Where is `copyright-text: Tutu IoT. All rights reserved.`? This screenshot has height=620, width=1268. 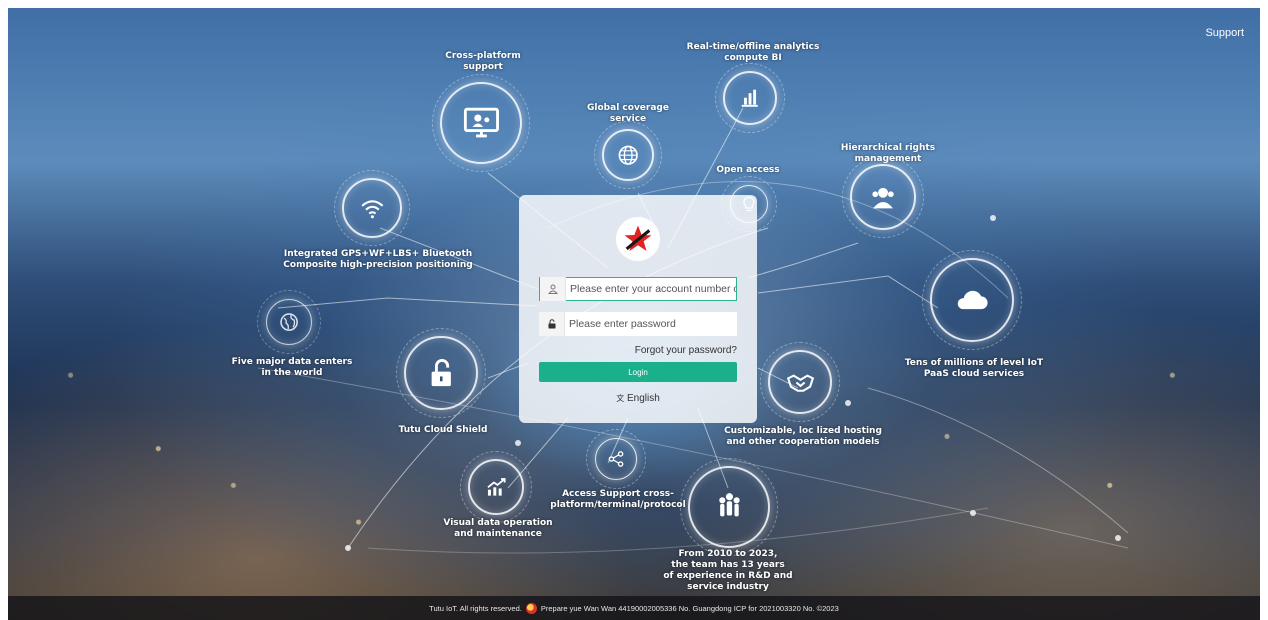
copyright-text: Tutu IoT. All rights reserved. is located at coordinates (475, 608).